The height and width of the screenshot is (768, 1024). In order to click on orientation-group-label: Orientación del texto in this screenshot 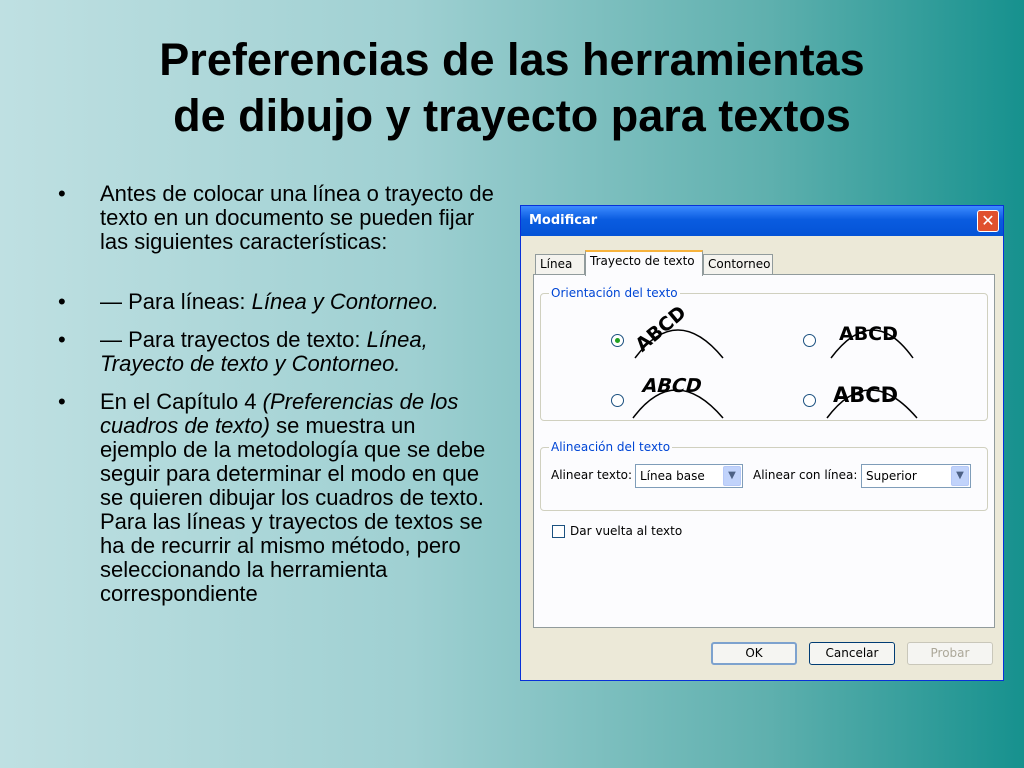, I will do `click(614, 293)`.